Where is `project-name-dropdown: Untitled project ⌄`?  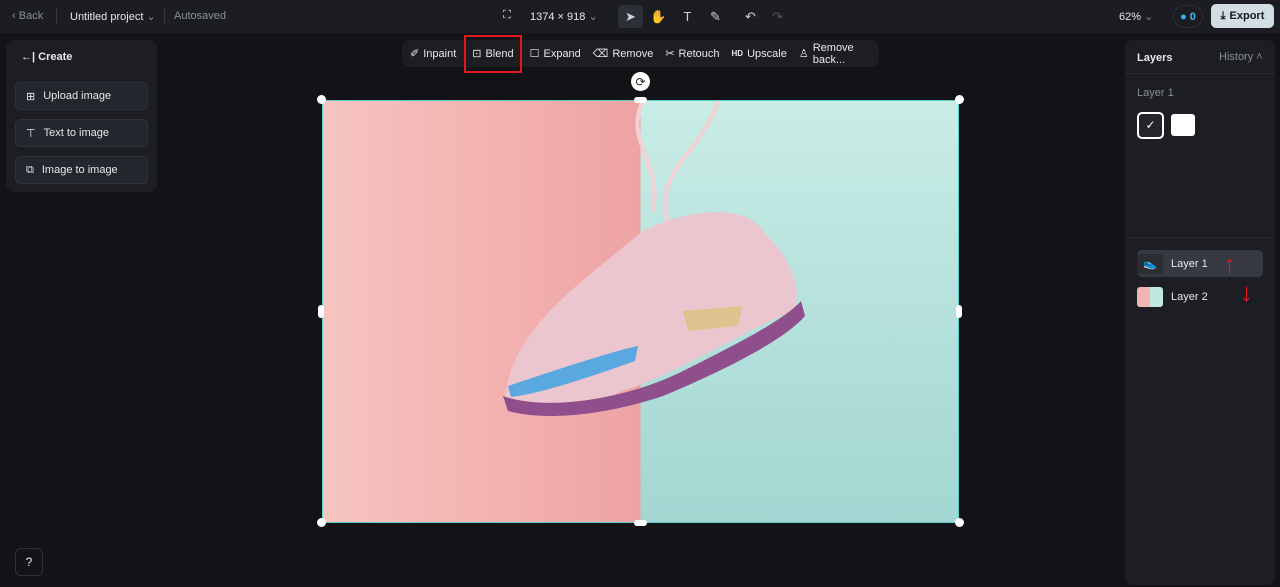 project-name-dropdown: Untitled project ⌄ is located at coordinates (113, 16).